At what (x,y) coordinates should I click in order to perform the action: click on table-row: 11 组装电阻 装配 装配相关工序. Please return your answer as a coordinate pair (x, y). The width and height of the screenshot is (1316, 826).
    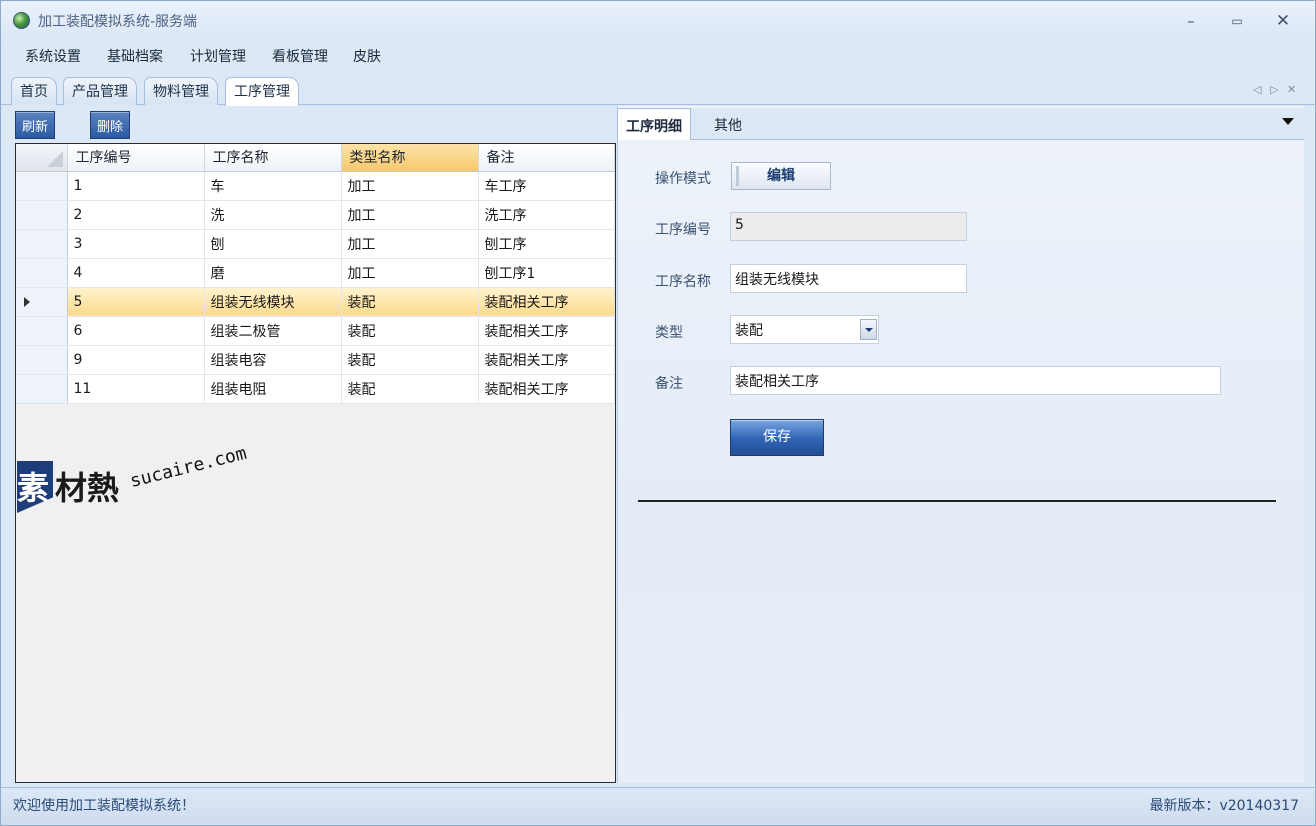
    Looking at the image, I should click on (315, 389).